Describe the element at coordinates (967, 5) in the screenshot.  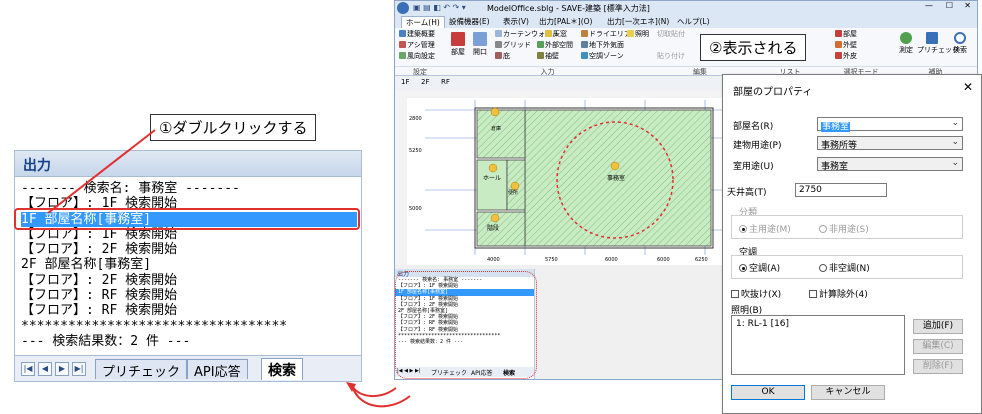
I see `close-icon: ✕` at that location.